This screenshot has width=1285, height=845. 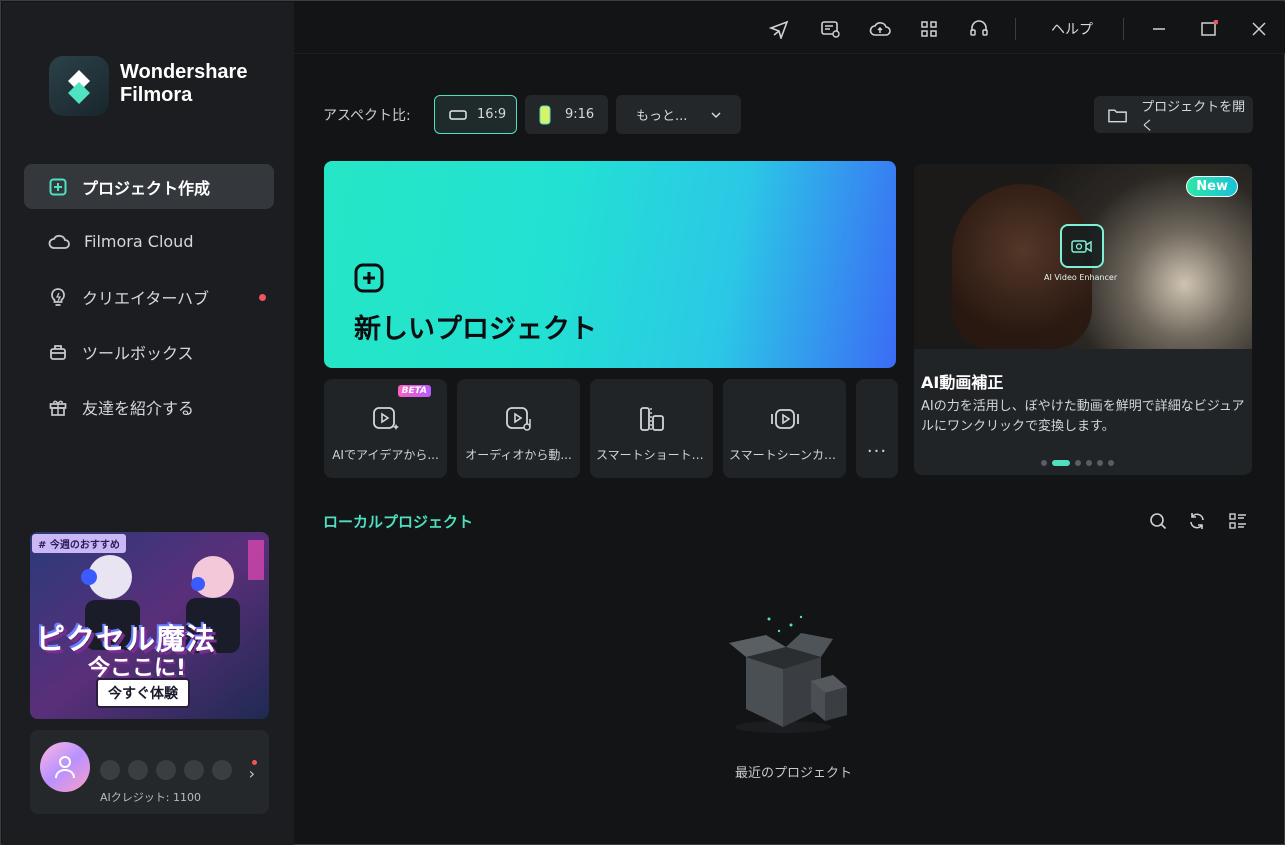 What do you see at coordinates (150, 797) in the screenshot?
I see `ai-credits: AIクレジット: 1100` at bounding box center [150, 797].